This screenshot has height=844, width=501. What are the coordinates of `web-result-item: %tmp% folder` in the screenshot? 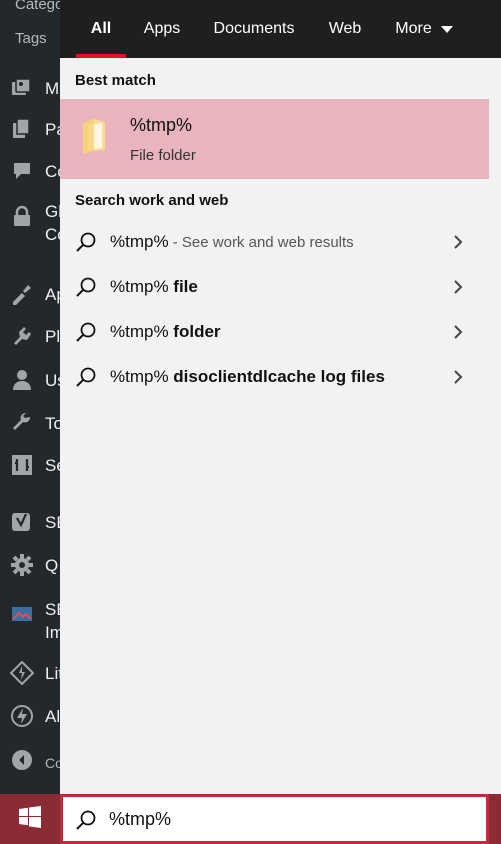 It's located at (274, 332).